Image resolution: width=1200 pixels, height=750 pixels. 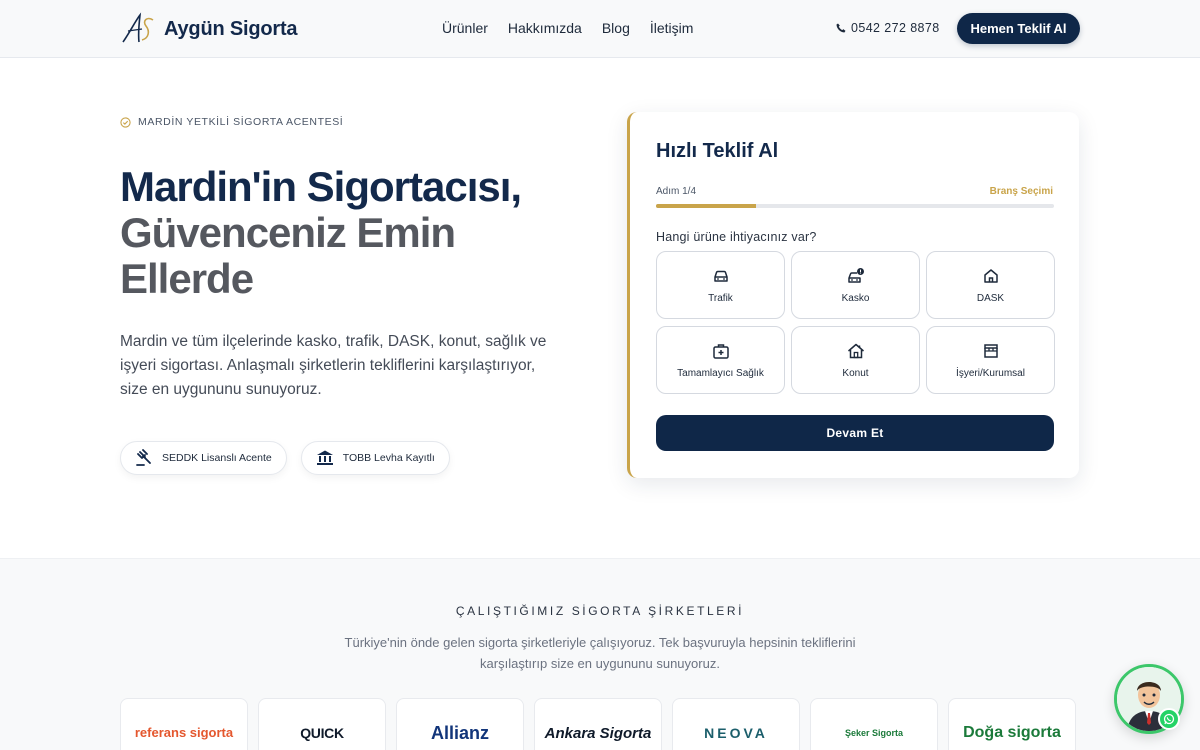 I want to click on badge-seddk: SEDDK Lisanslı Acente, so click(x=203, y=458).